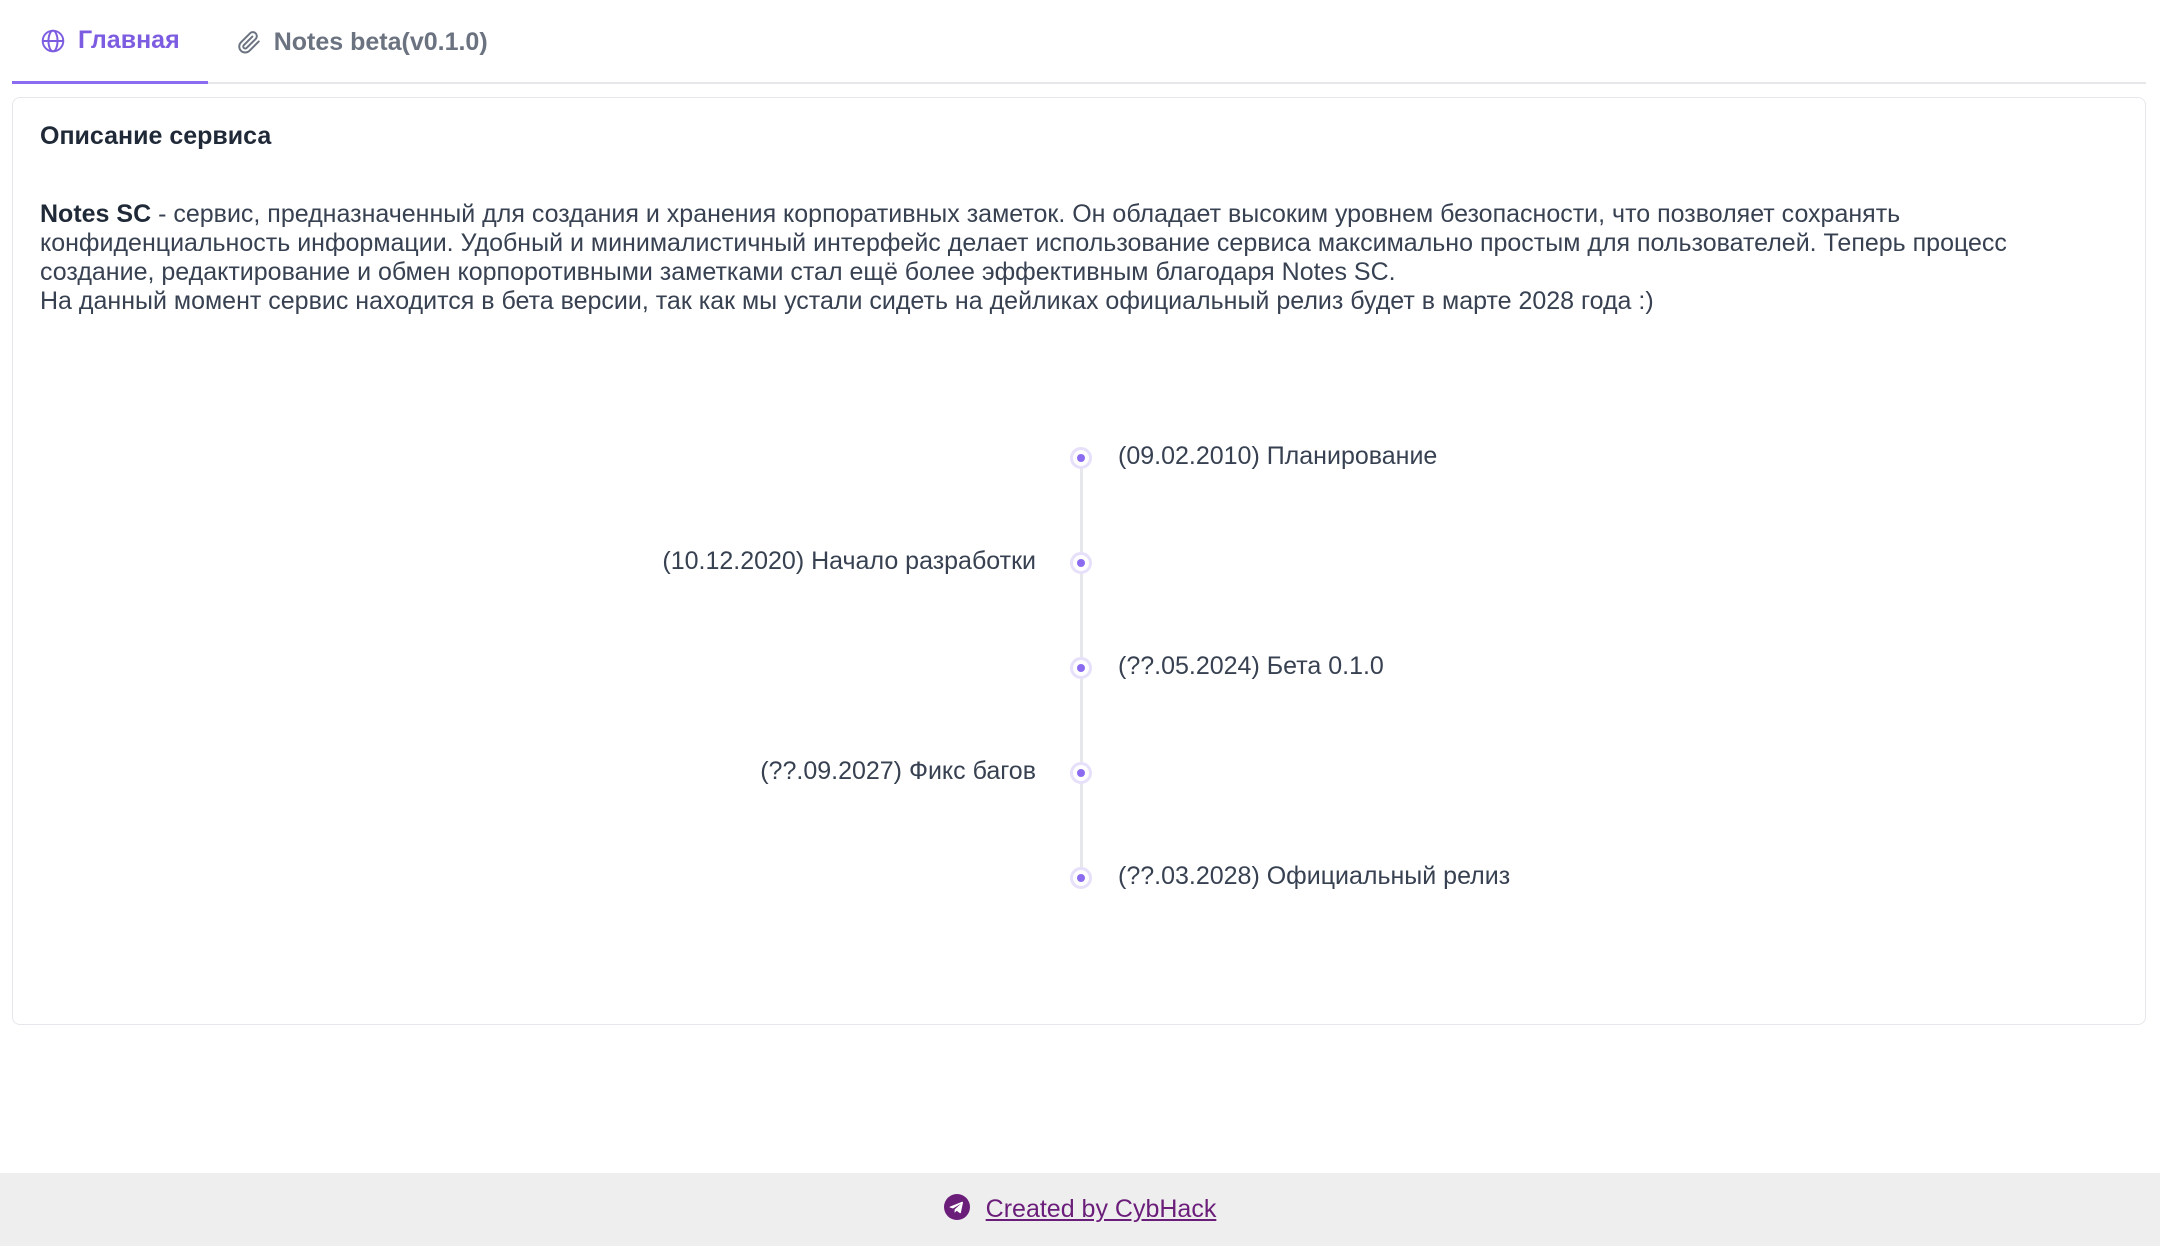  I want to click on paperclip-icon, so click(249, 42).